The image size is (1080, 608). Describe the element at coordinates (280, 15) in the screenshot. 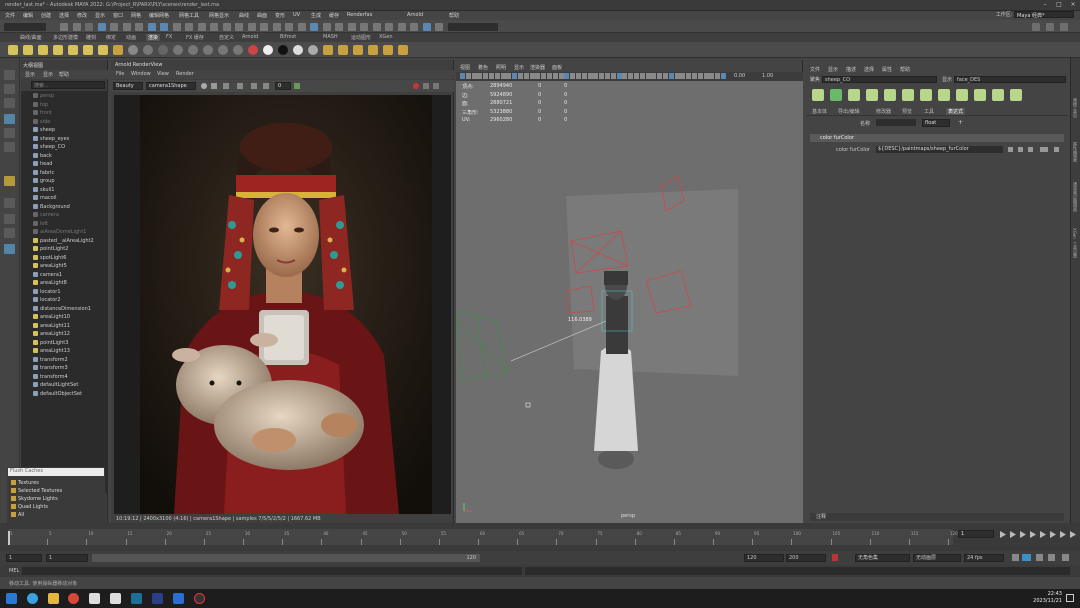

I see `menu-item: 变形` at that location.